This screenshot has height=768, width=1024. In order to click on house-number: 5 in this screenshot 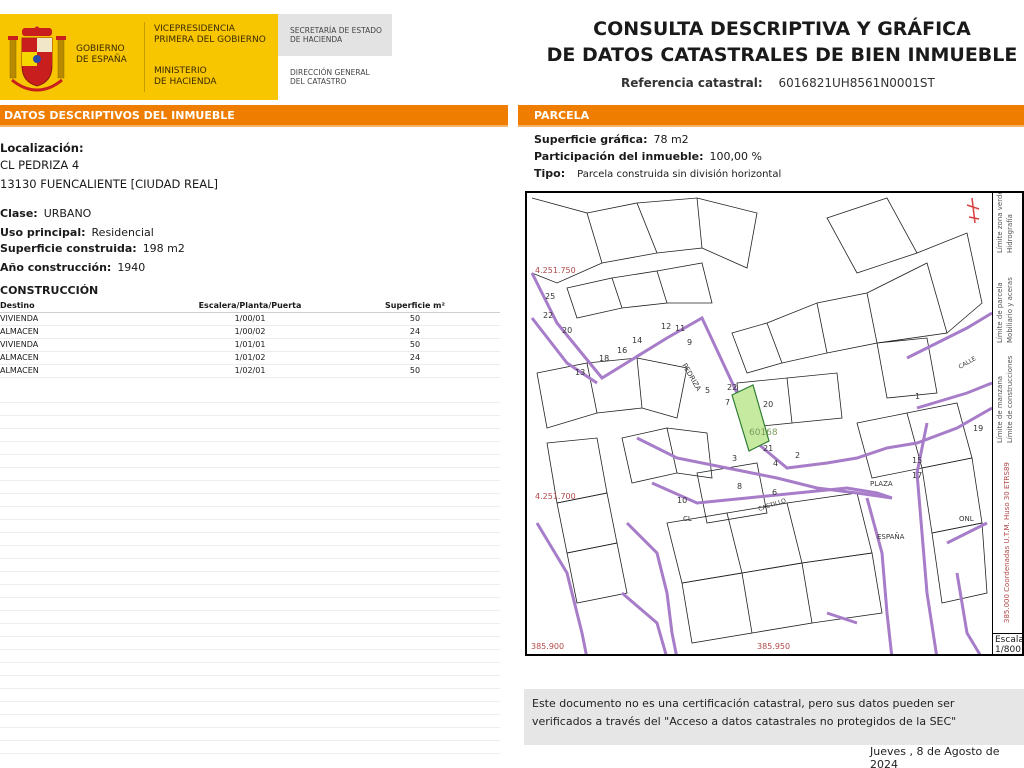, I will do `click(707, 390)`.